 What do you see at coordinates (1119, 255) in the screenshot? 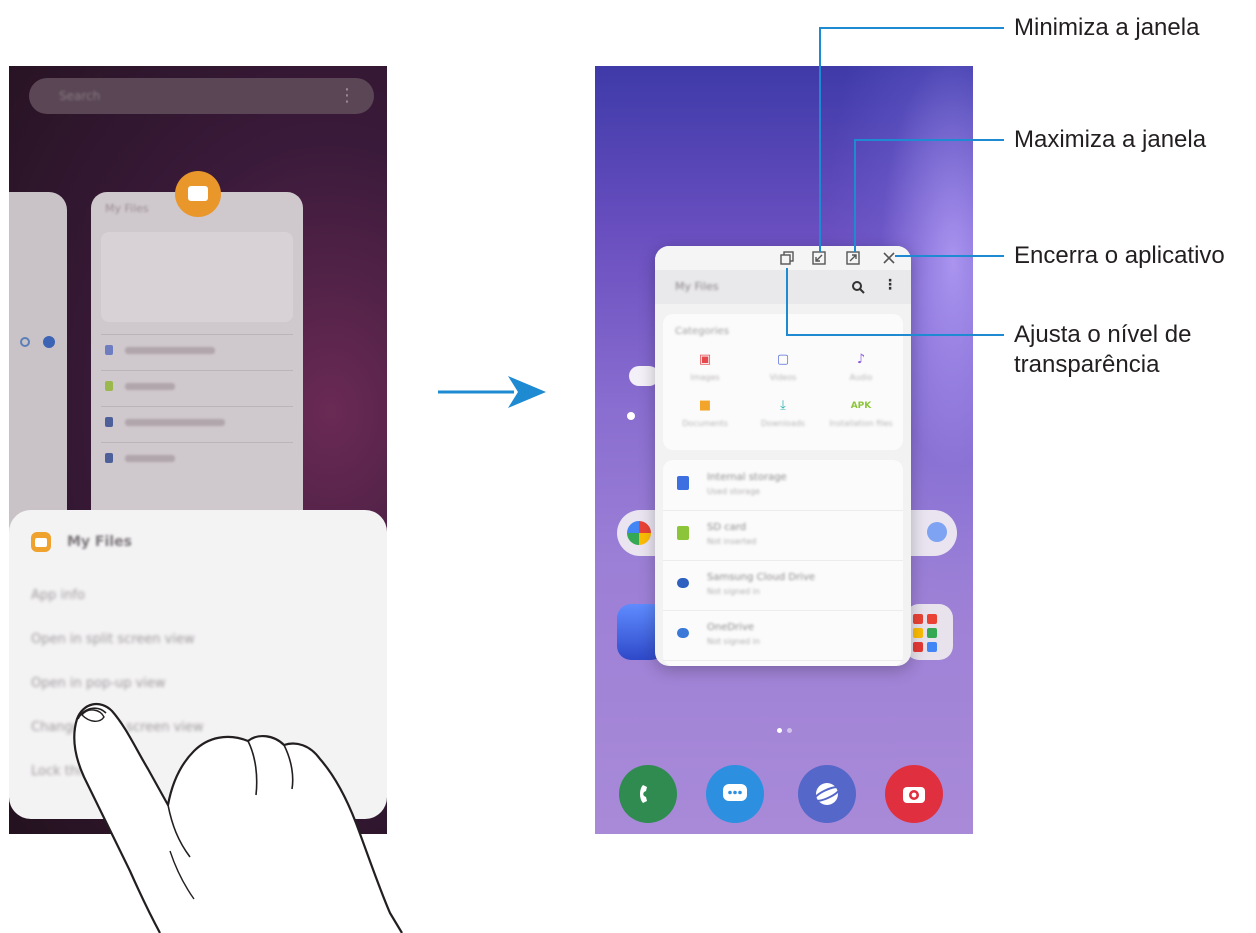
I see `callout-close: Encerra o aplicativo` at bounding box center [1119, 255].